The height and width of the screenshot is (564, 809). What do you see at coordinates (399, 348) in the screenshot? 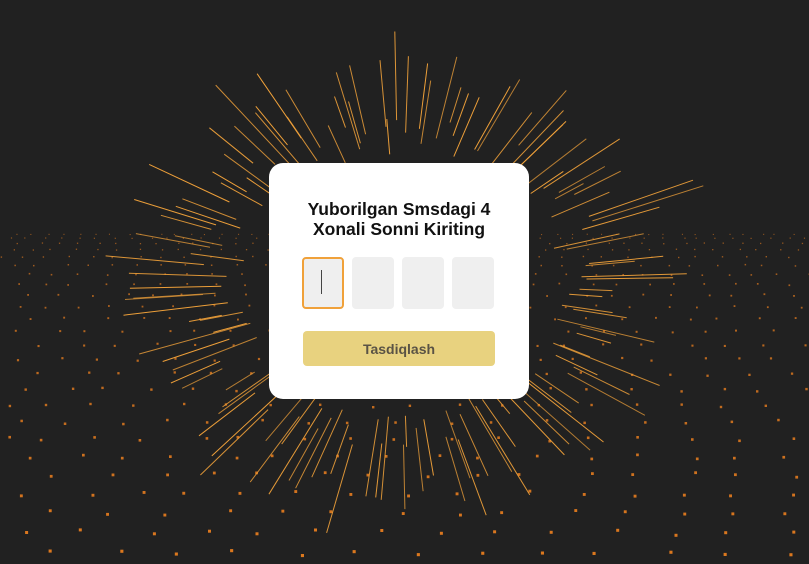
I see `confirm-button: Tasdiqlash` at bounding box center [399, 348].